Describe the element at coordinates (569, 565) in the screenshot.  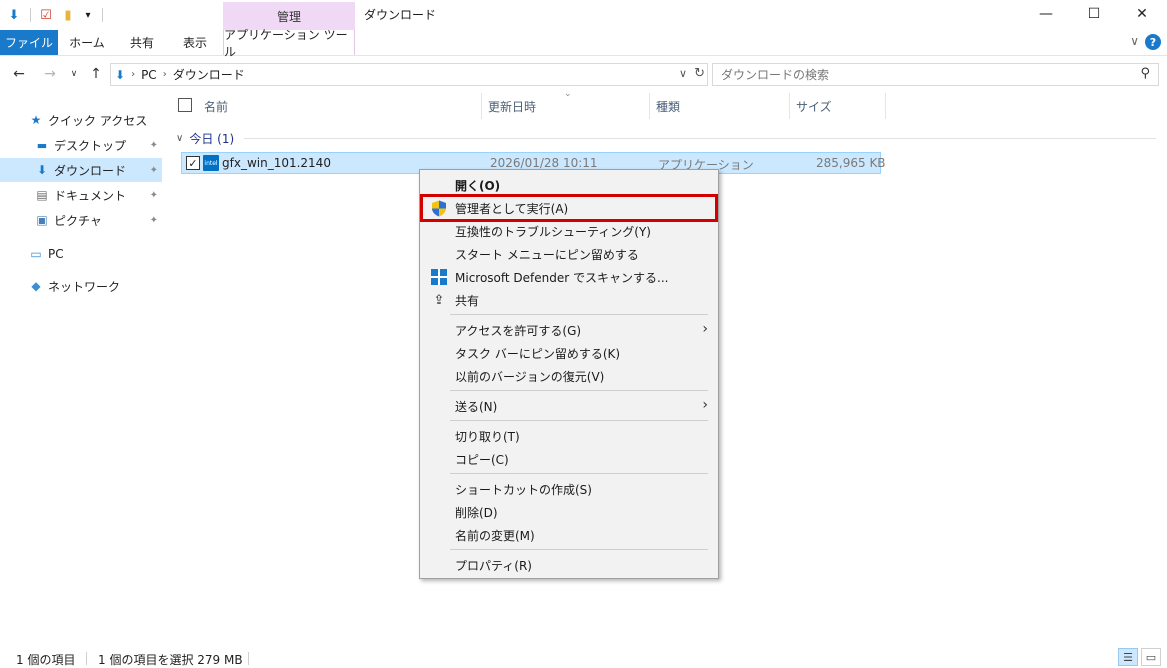
I see `menu-item-properties: プロパティ(R)` at that location.